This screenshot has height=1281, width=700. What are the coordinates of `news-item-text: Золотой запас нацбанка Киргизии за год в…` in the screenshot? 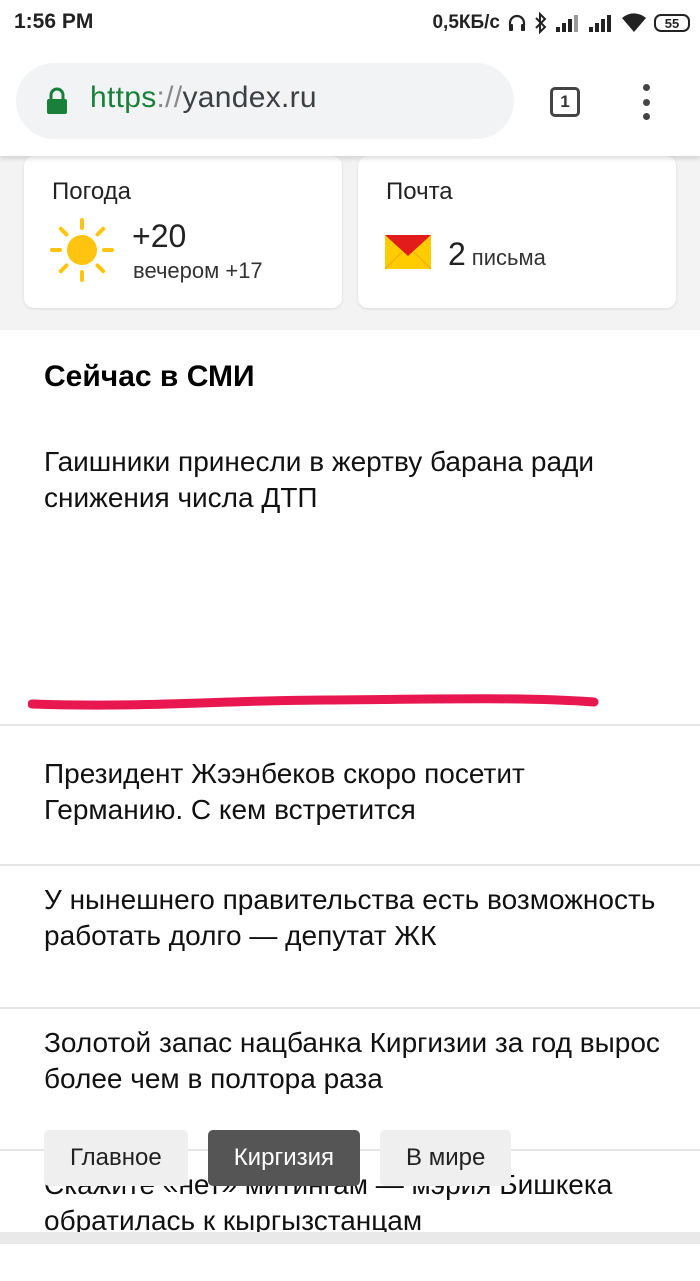 It's located at (352, 1060).